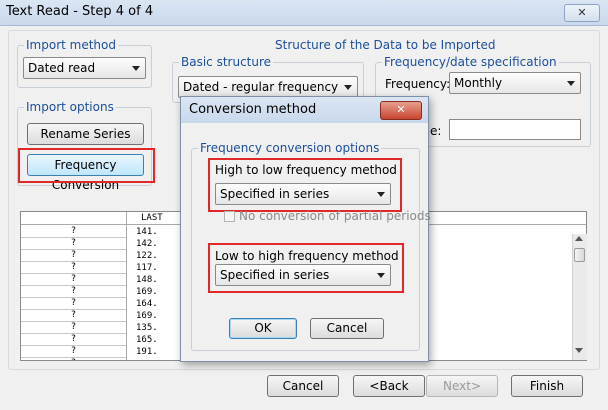 The height and width of the screenshot is (410, 608). I want to click on basic-structure-legend: Basic structure, so click(226, 62).